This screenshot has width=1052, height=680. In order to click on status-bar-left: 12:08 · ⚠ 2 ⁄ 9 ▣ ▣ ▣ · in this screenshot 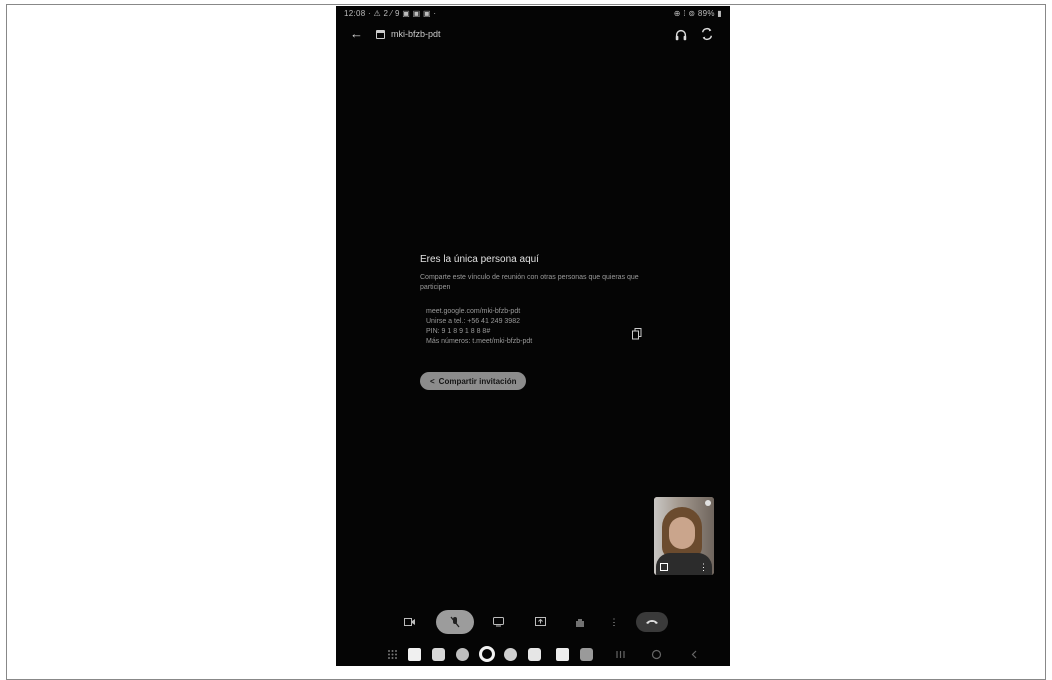, I will do `click(390, 13)`.